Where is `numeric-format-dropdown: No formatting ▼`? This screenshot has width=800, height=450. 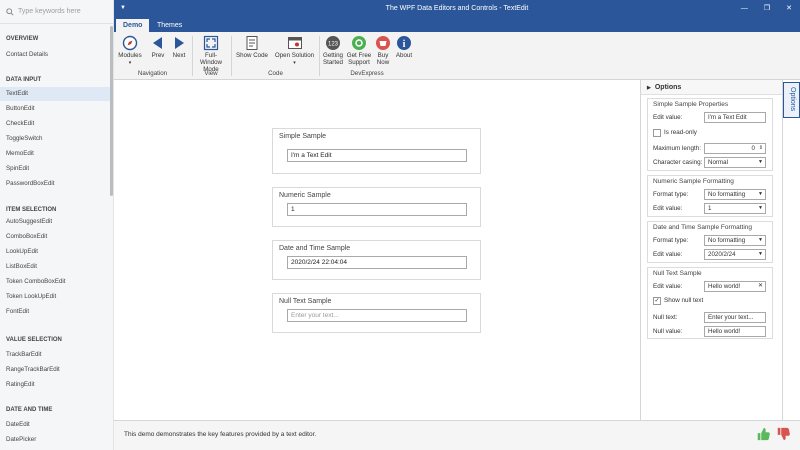
numeric-format-dropdown: No formatting ▼ is located at coordinates (735, 194).